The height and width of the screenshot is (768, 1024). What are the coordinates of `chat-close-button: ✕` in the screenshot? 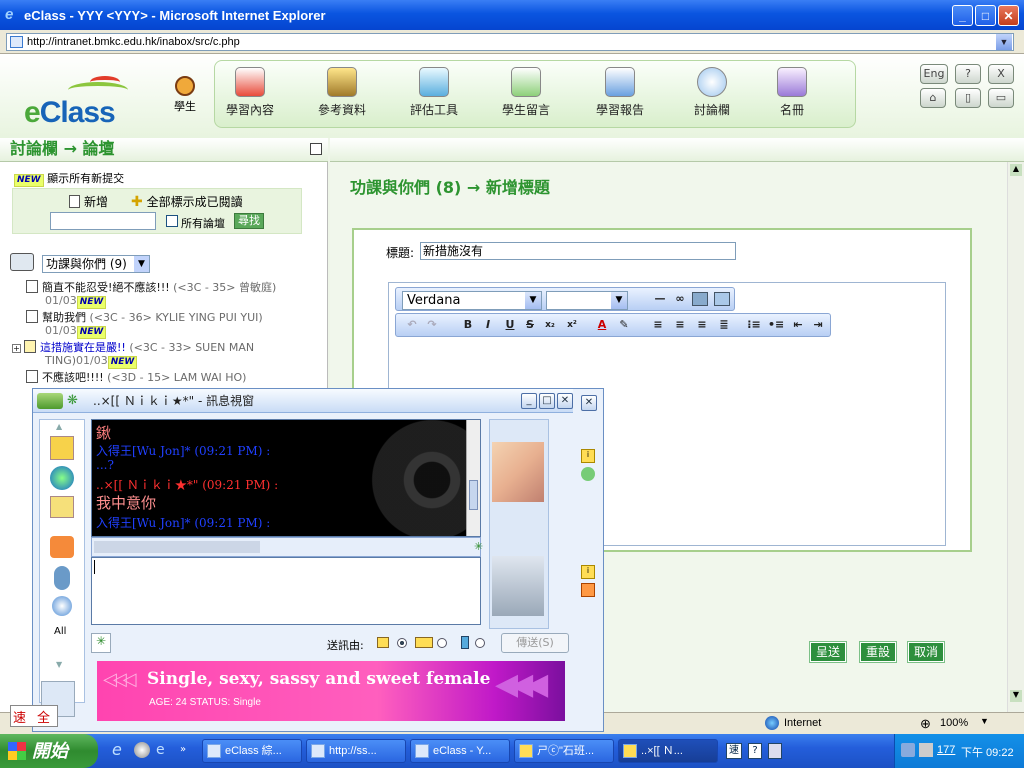 It's located at (565, 401).